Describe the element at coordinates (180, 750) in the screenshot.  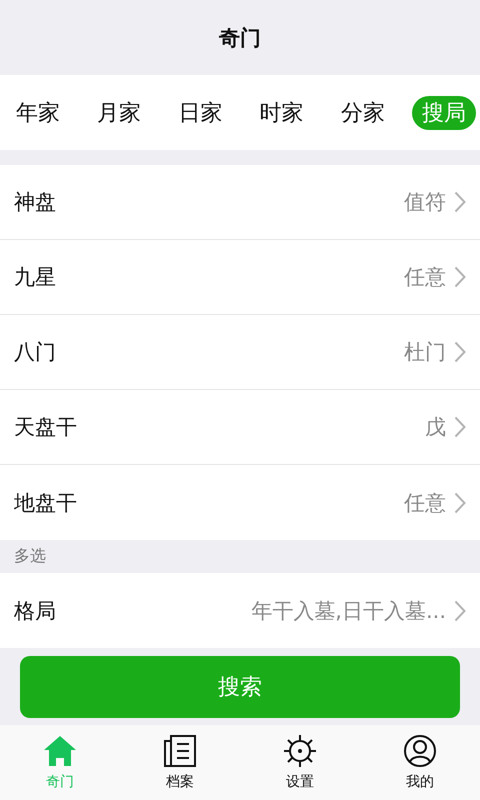
I see `document-icon` at that location.